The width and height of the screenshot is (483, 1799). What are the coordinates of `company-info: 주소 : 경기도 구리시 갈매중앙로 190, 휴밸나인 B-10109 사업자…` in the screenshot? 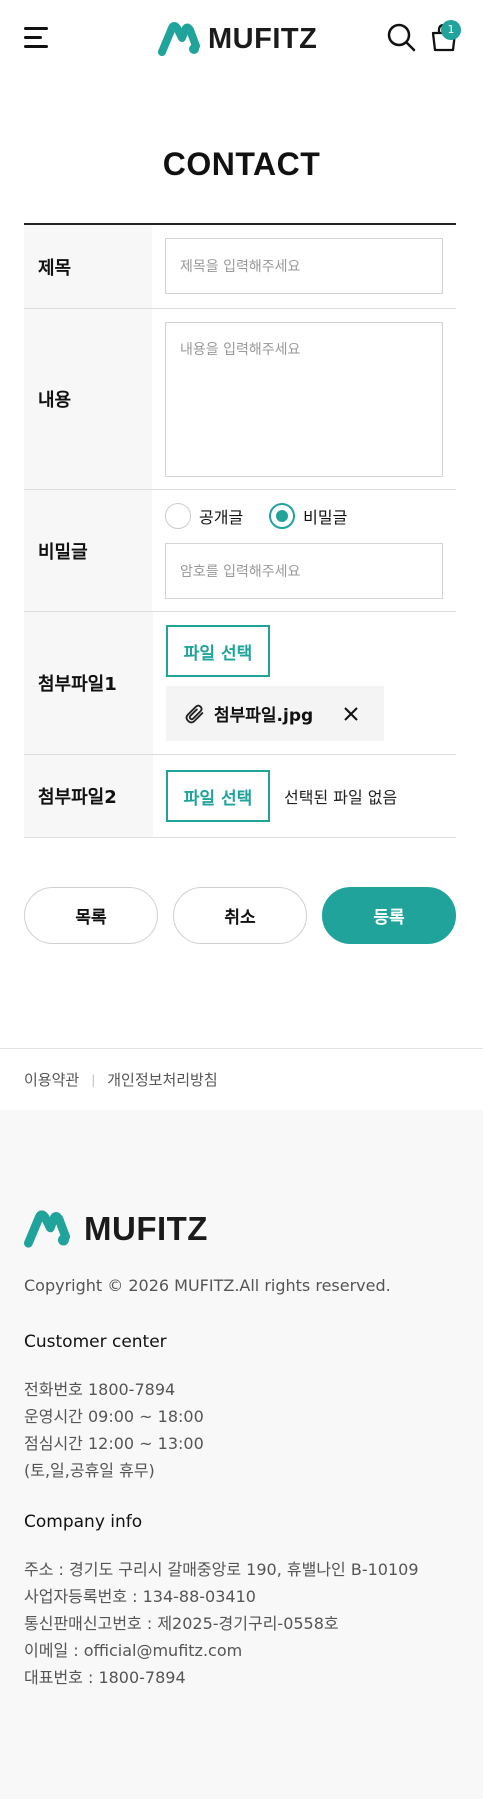 It's located at (221, 1623).